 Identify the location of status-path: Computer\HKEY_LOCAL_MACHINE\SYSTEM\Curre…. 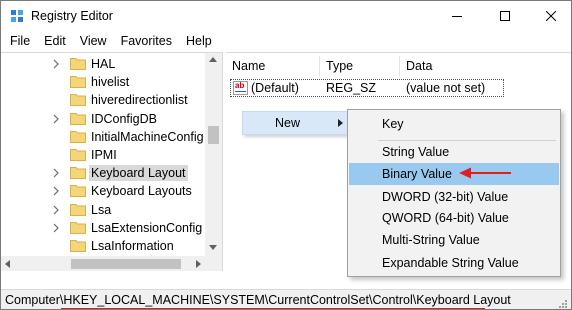
(258, 300).